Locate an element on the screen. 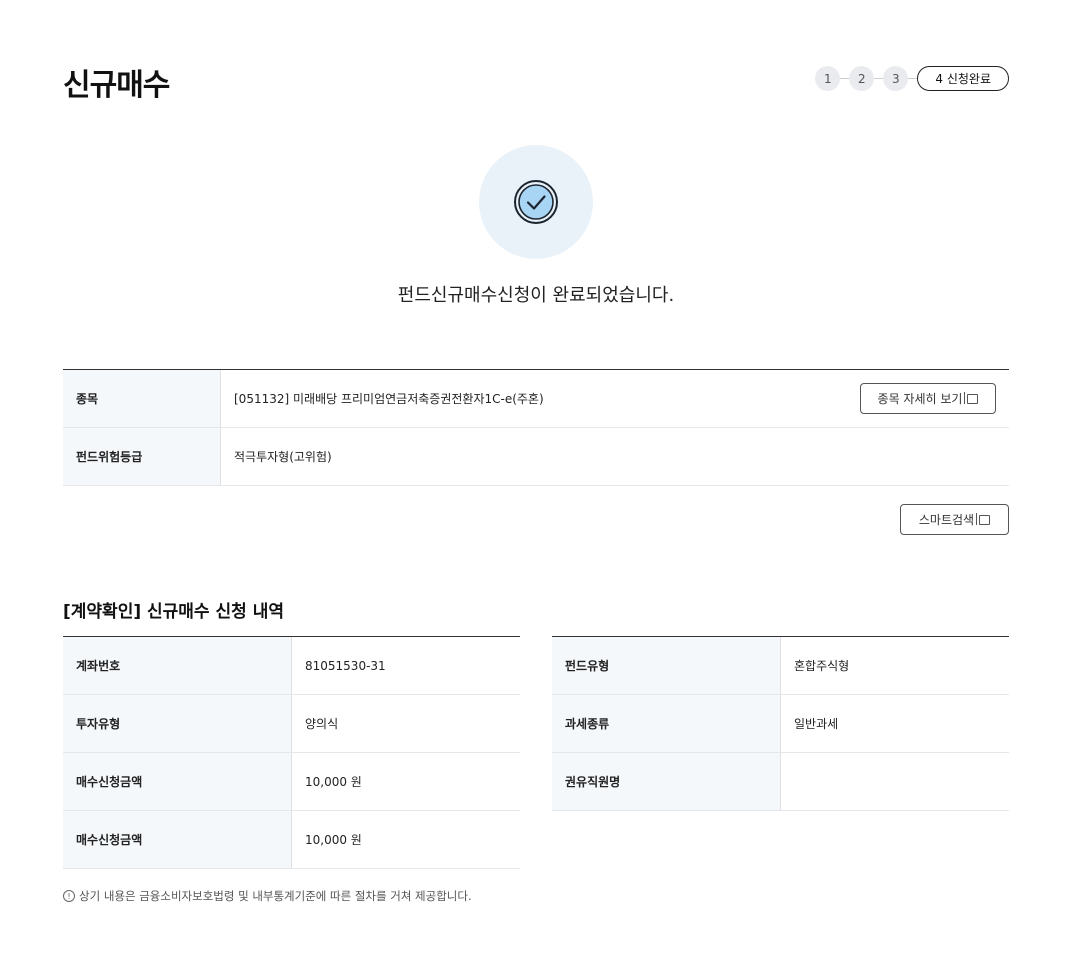 The height and width of the screenshot is (968, 1072). table-row: 투자유형 양의식 is located at coordinates (291, 724).